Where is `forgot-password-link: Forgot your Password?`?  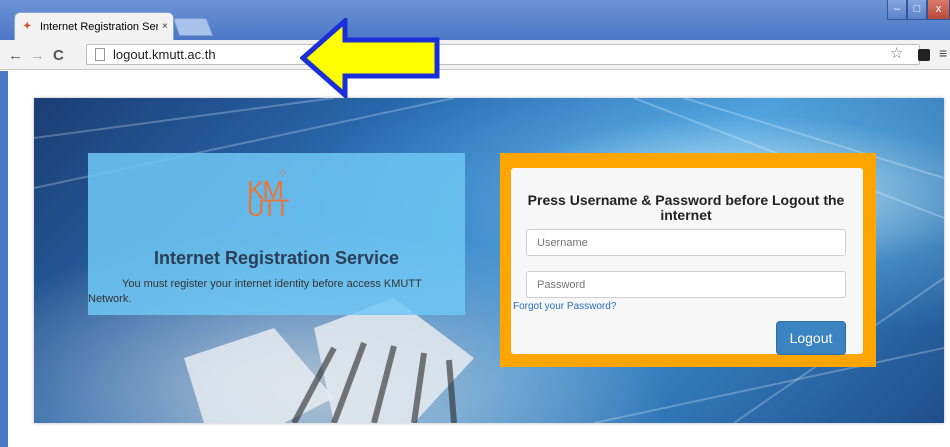 forgot-password-link: Forgot your Password? is located at coordinates (564, 306).